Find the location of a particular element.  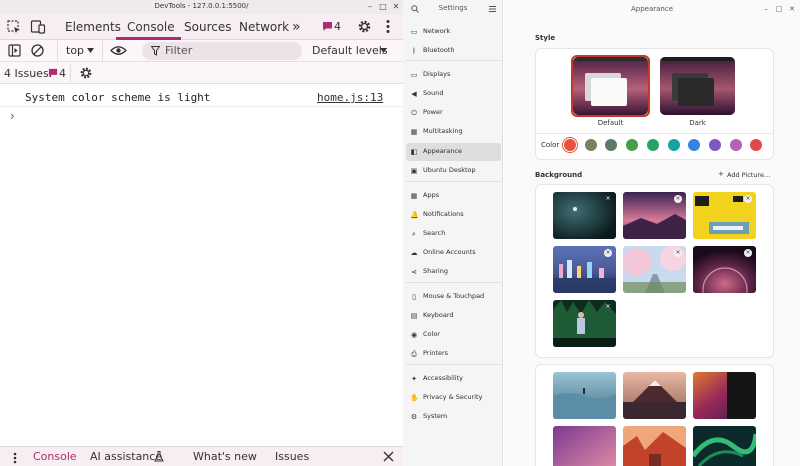

filter-funnel-icon is located at coordinates (155, 51).